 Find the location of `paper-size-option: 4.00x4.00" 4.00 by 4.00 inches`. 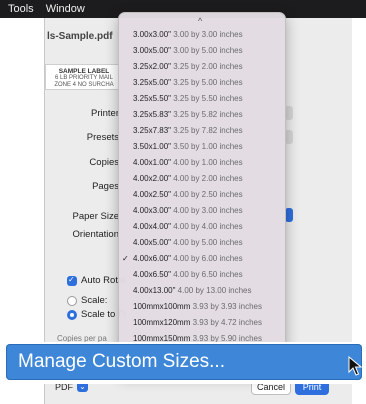

paper-size-option: 4.00x4.00" 4.00 by 4.00 inches is located at coordinates (202, 227).